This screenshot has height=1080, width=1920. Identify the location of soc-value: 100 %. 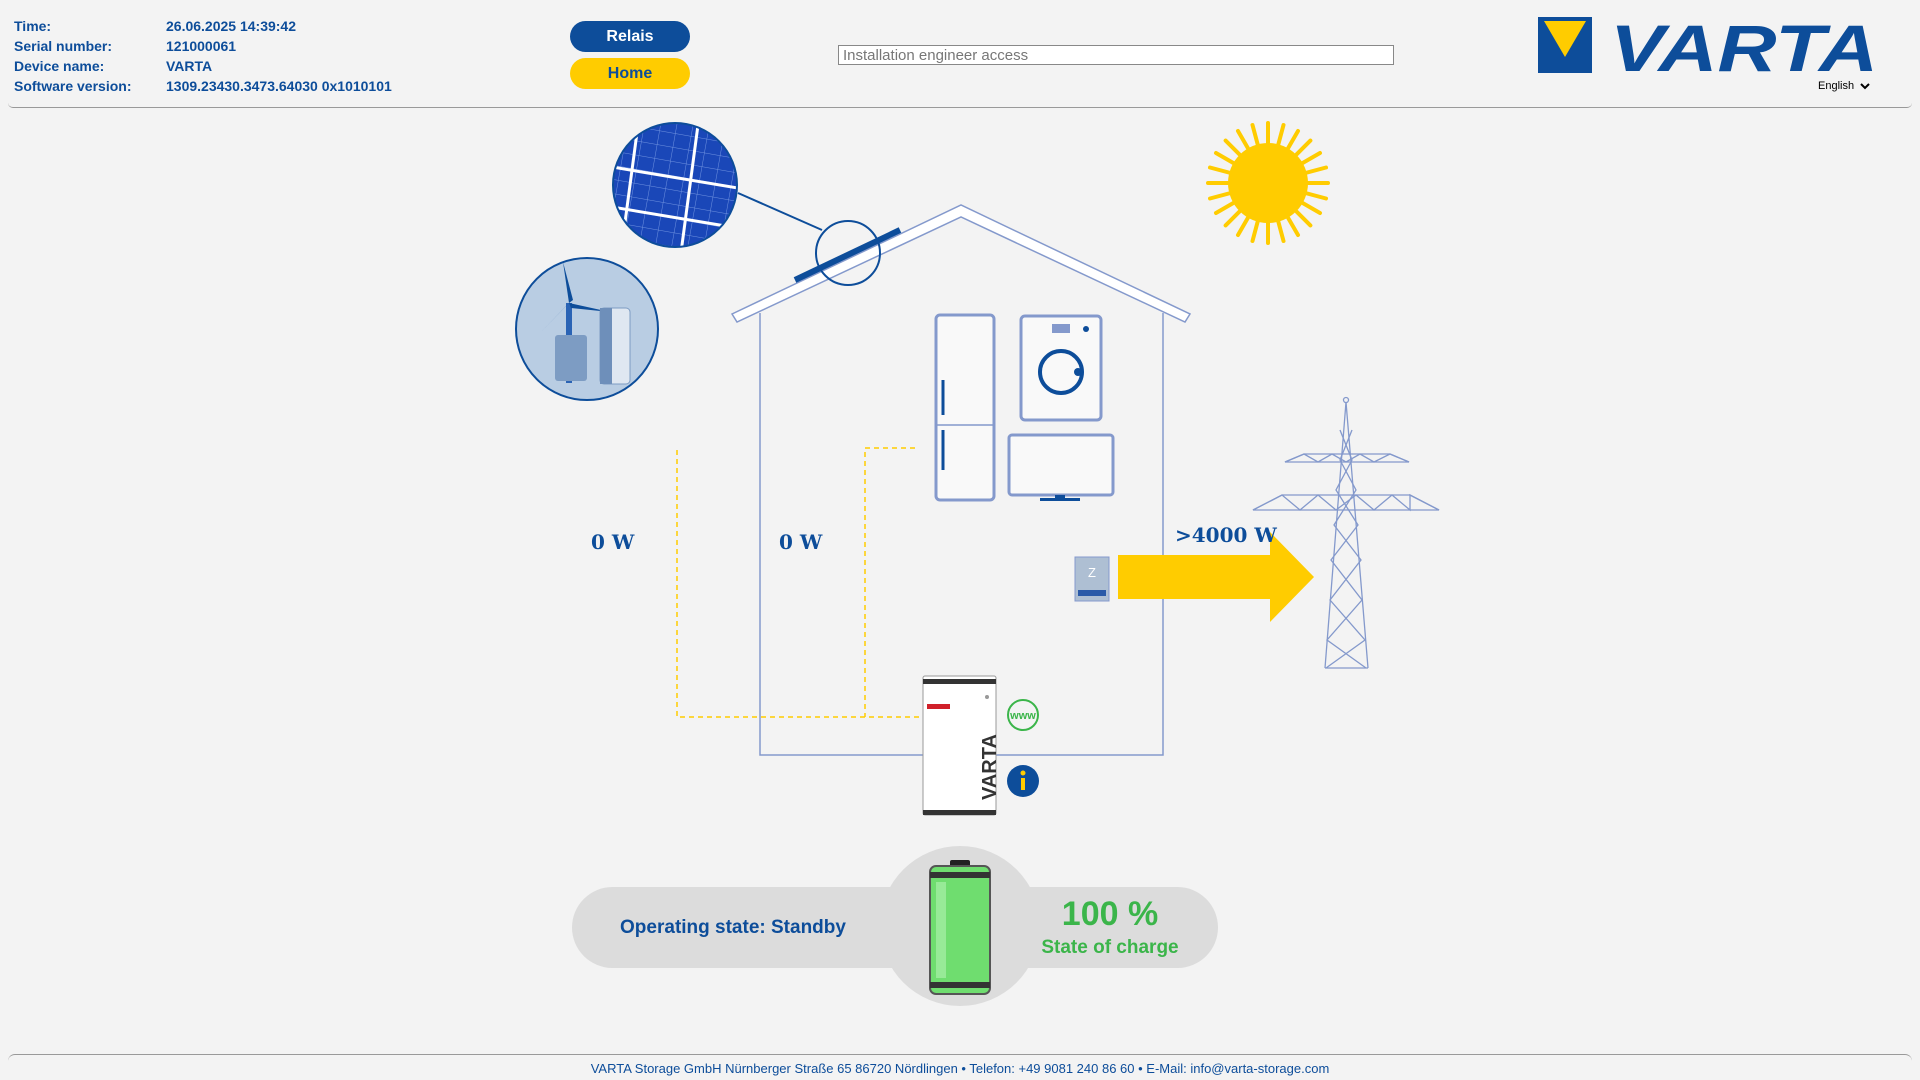
(1110, 914).